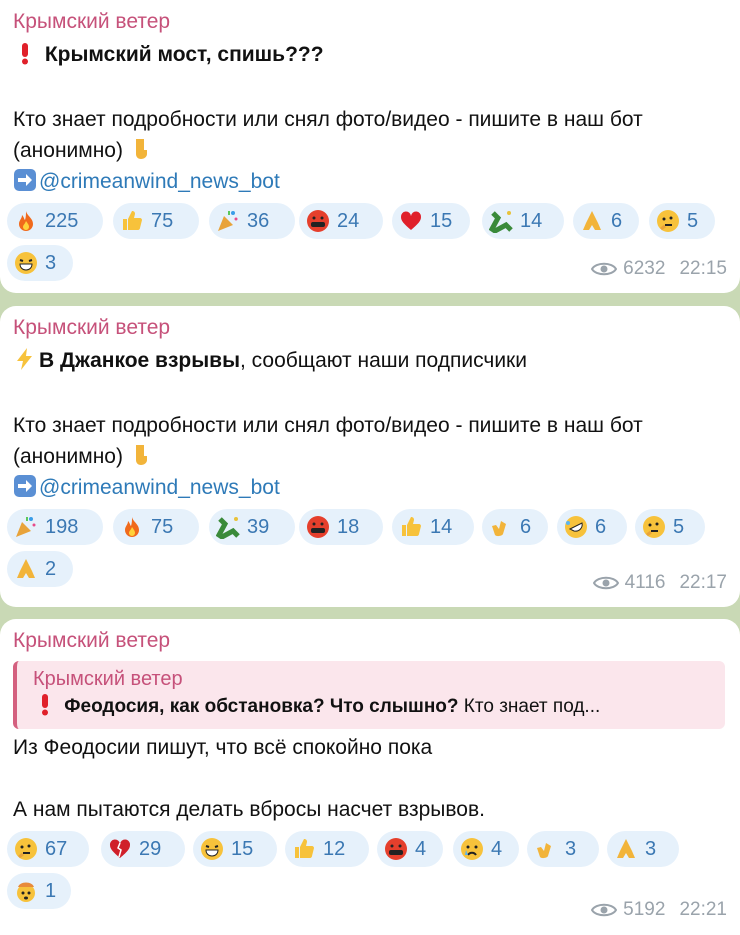 The height and width of the screenshot is (935, 740). Describe the element at coordinates (410, 849) in the screenshot. I see `reaction-angry: 4` at that location.